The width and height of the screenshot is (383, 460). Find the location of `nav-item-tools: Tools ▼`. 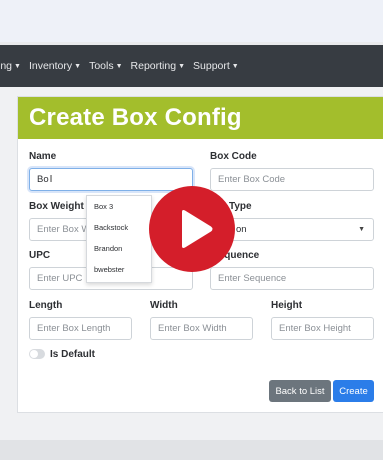

nav-item-tools: Tools ▼ is located at coordinates (105, 66).